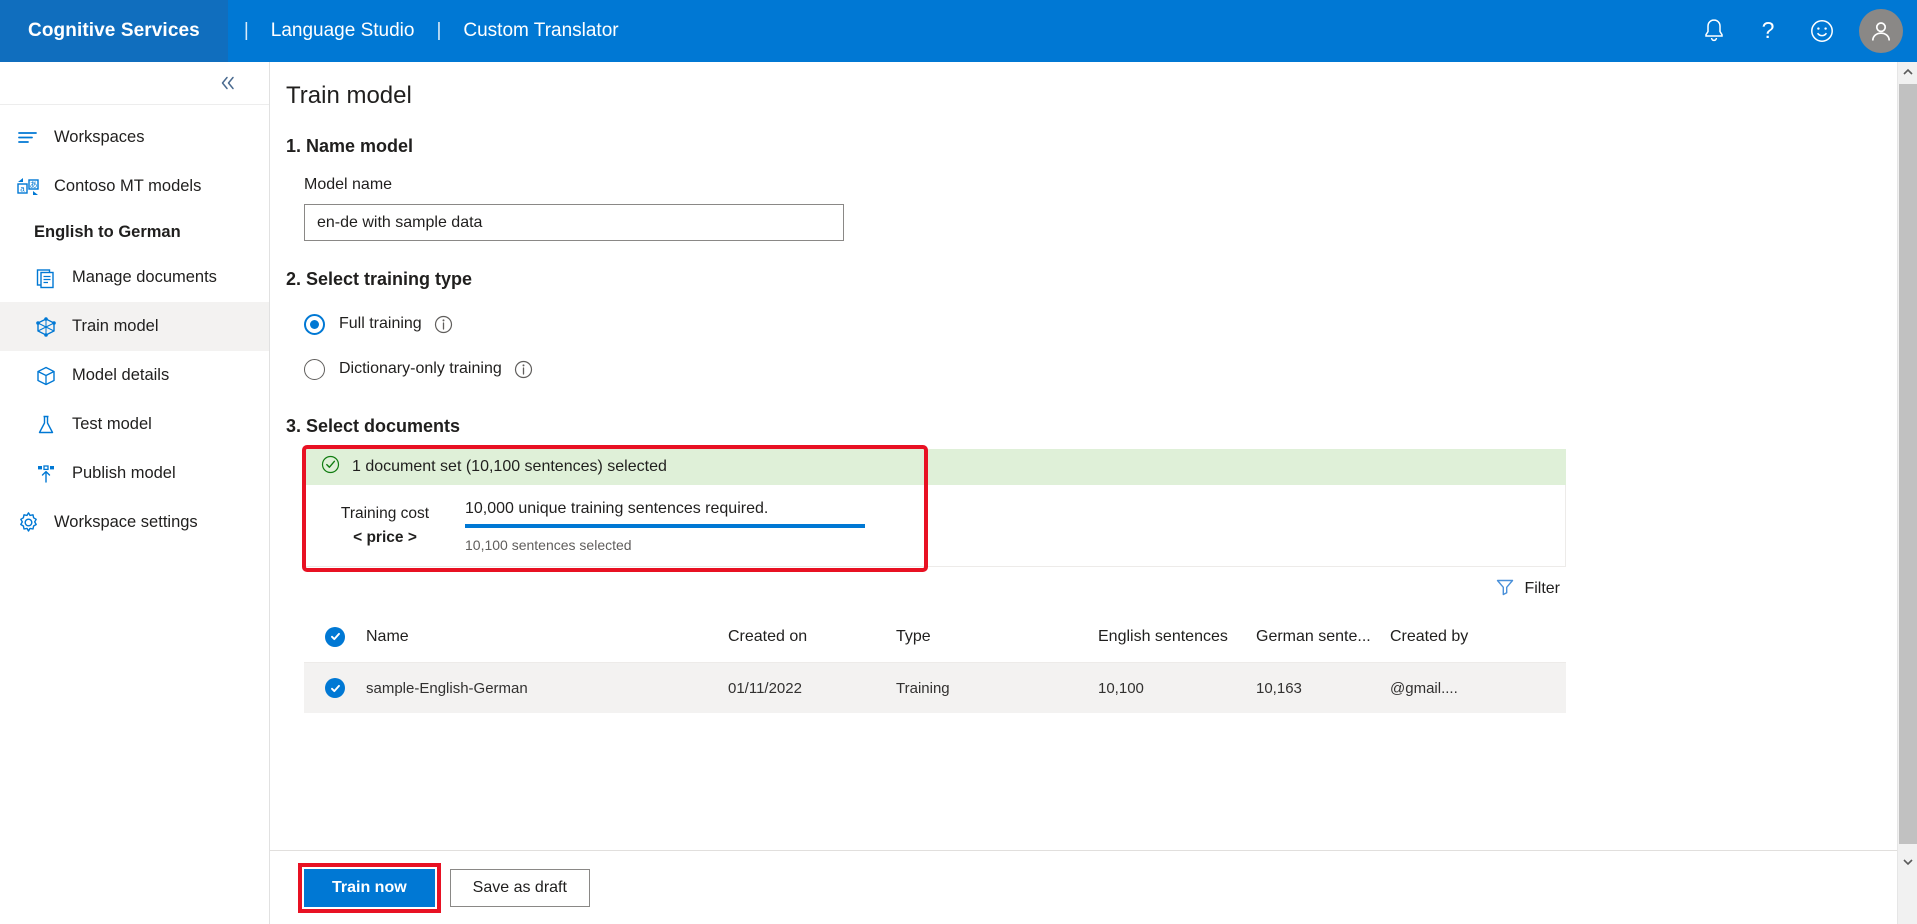 This screenshot has height=924, width=1917. What do you see at coordinates (385, 513) in the screenshot?
I see `training-cost-label: Training cost` at bounding box center [385, 513].